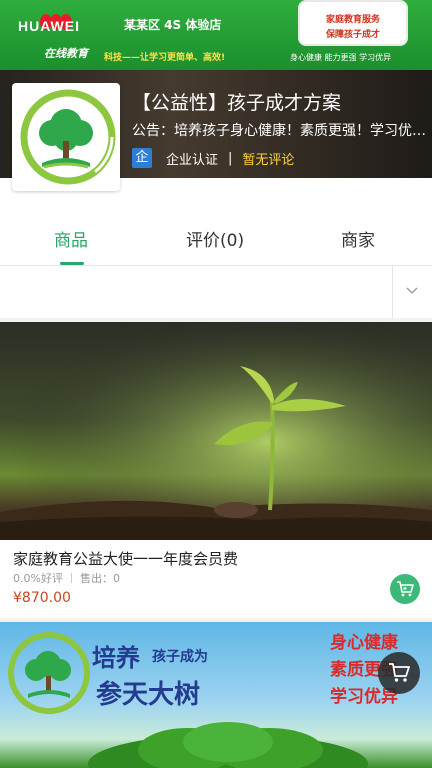 The height and width of the screenshot is (768, 432). I want to click on banner-store: 某某区 4S 体验店, so click(173, 25).